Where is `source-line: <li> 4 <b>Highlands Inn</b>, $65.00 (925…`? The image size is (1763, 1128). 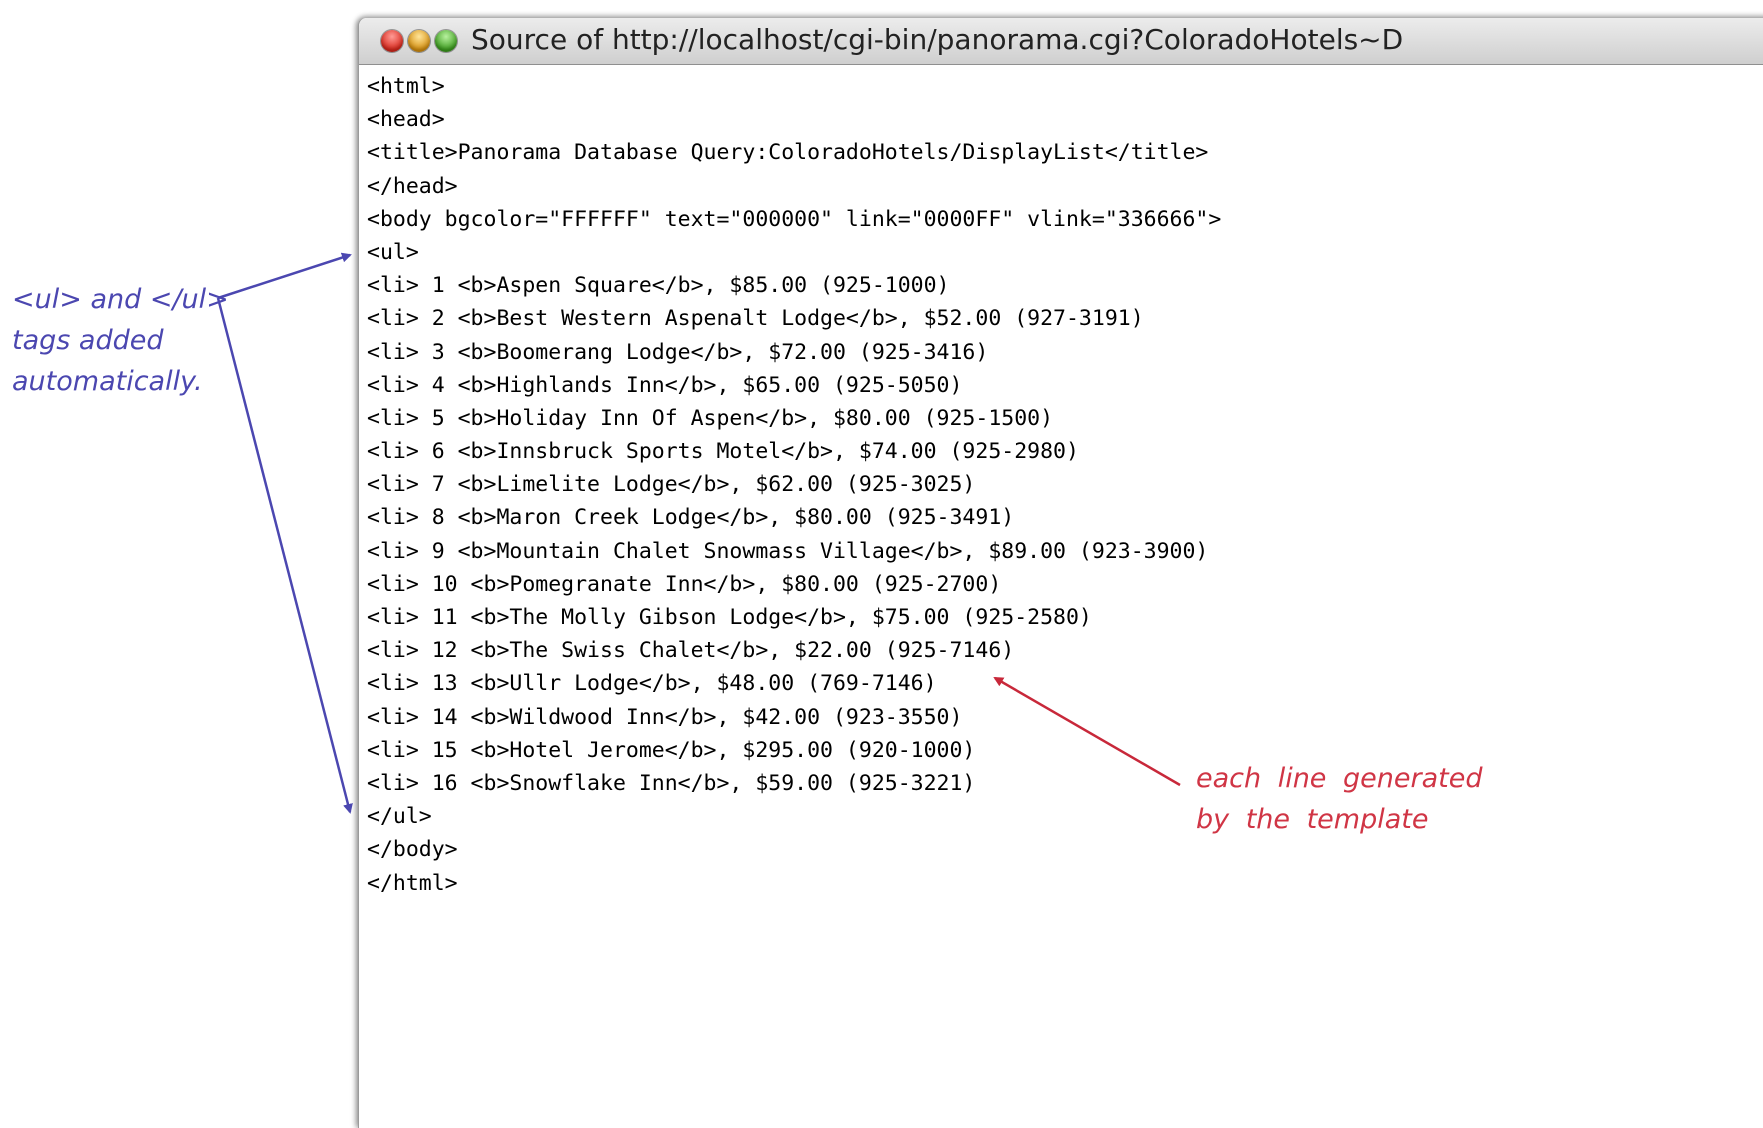
source-line: <li> 4 <b>Highlands Inn</b>, $65.00 (925… is located at coordinates (665, 385).